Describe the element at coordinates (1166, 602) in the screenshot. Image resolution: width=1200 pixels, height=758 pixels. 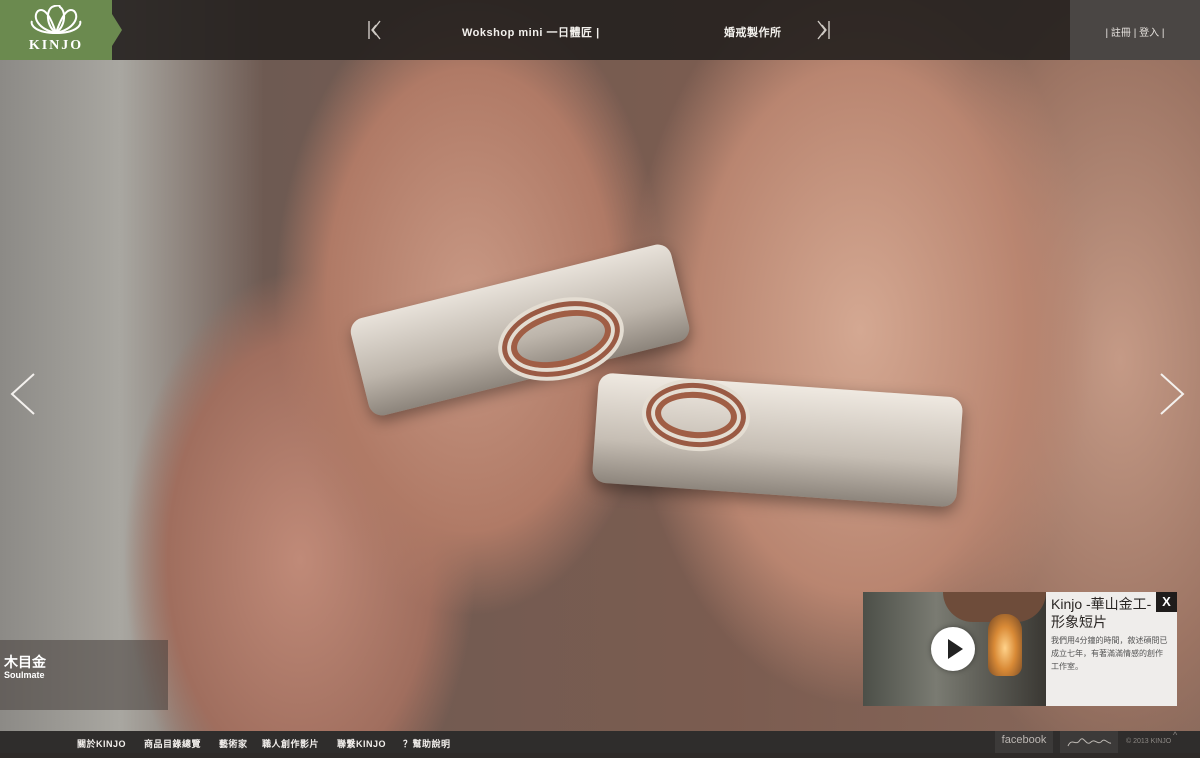
I see `close-video-button: X` at that location.